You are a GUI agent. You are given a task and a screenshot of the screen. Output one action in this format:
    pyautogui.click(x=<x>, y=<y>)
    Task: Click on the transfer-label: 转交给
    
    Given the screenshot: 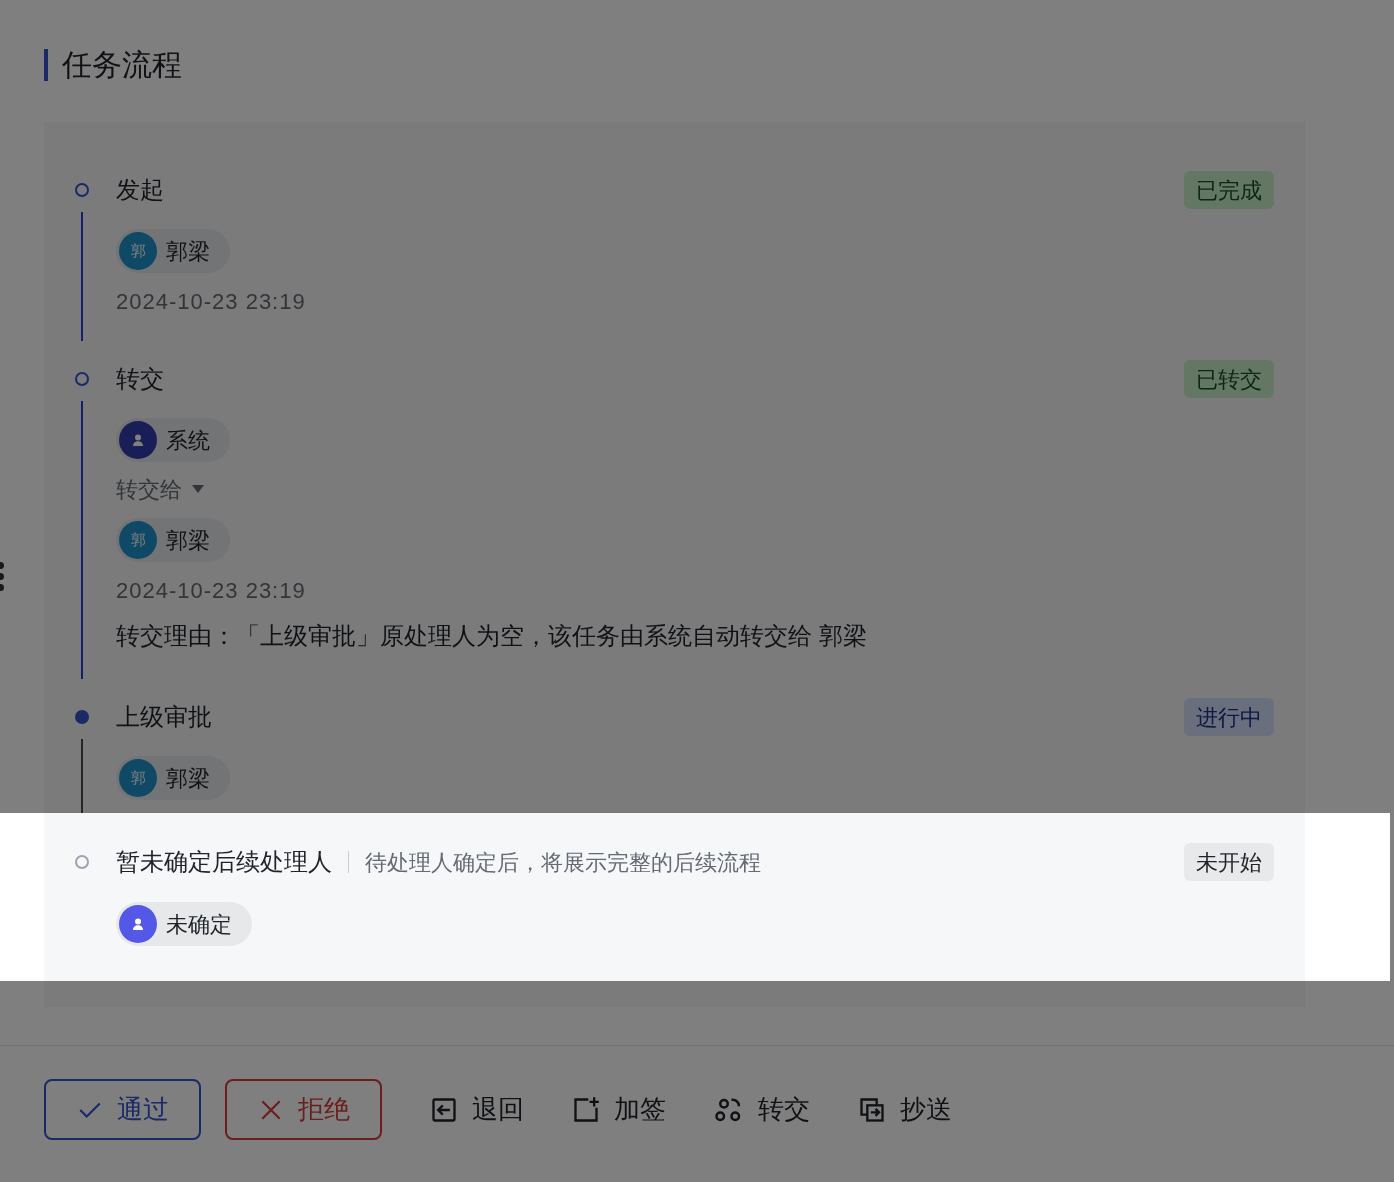 What is the action you would take?
    pyautogui.click(x=149, y=489)
    